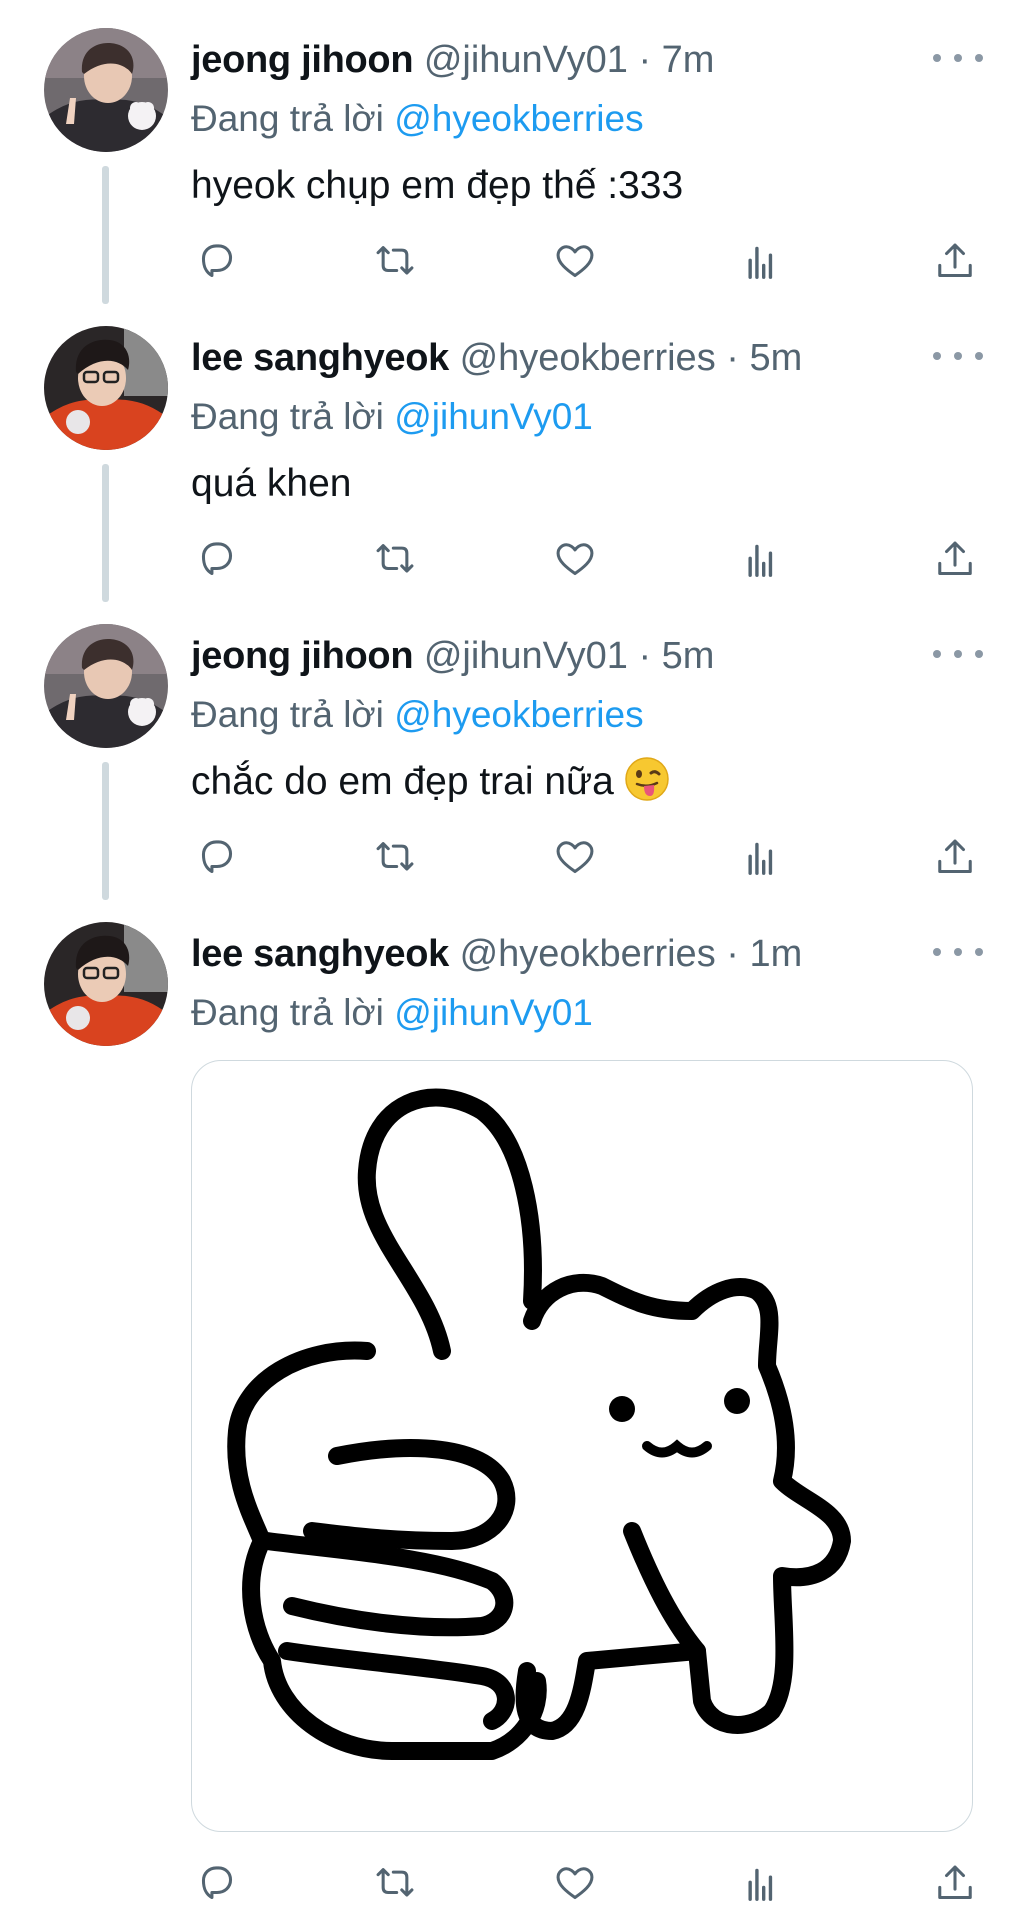  Describe the element at coordinates (775, 954) in the screenshot. I see `timestamp: 1m` at that location.